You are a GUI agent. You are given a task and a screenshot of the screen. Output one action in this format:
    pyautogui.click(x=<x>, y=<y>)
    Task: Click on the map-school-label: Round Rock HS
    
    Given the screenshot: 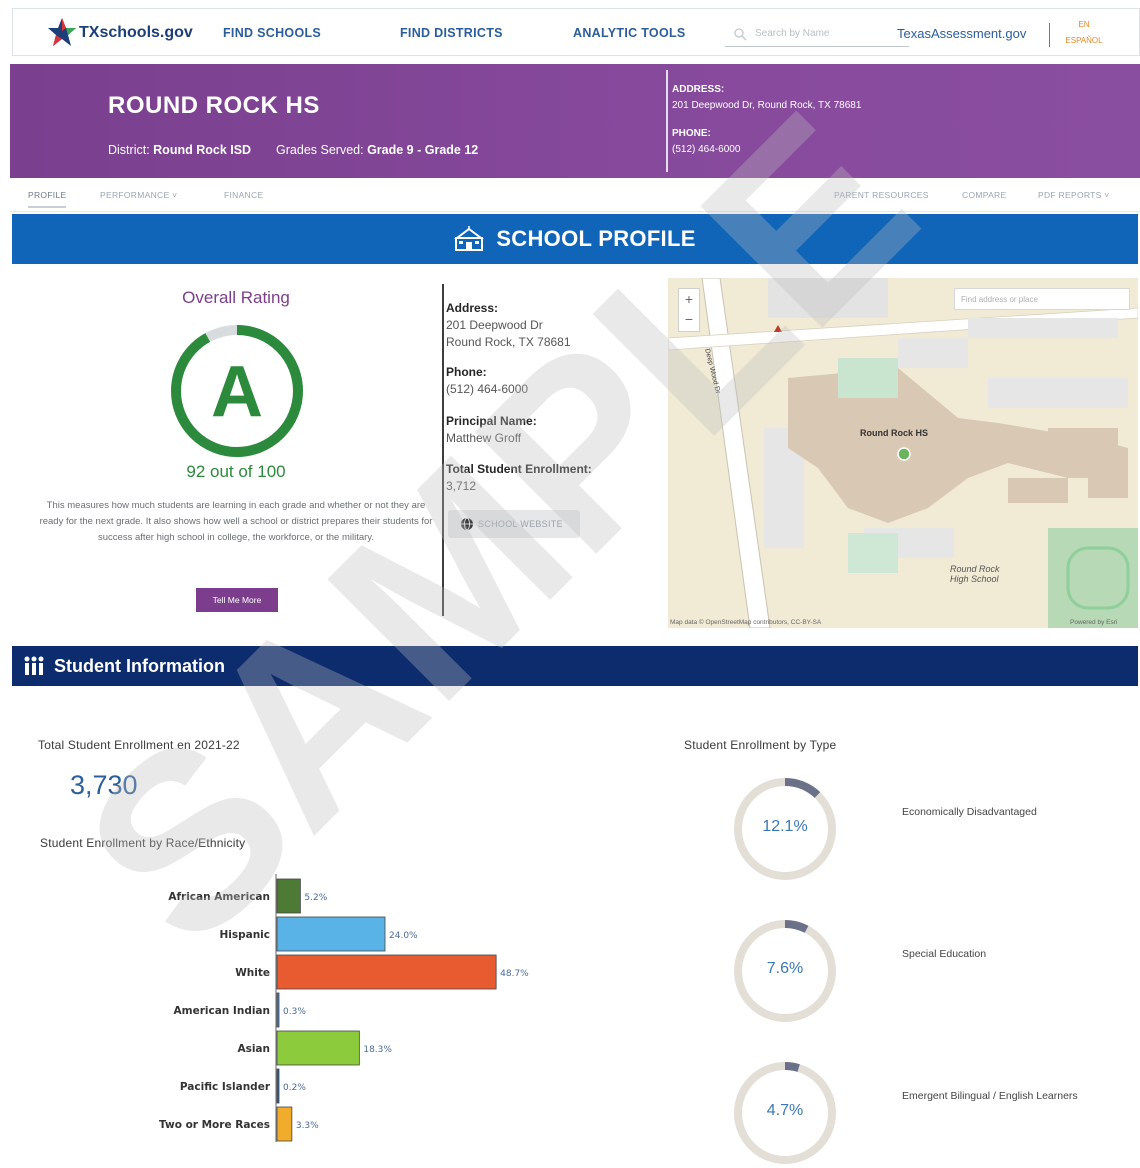 What is the action you would take?
    pyautogui.click(x=894, y=433)
    